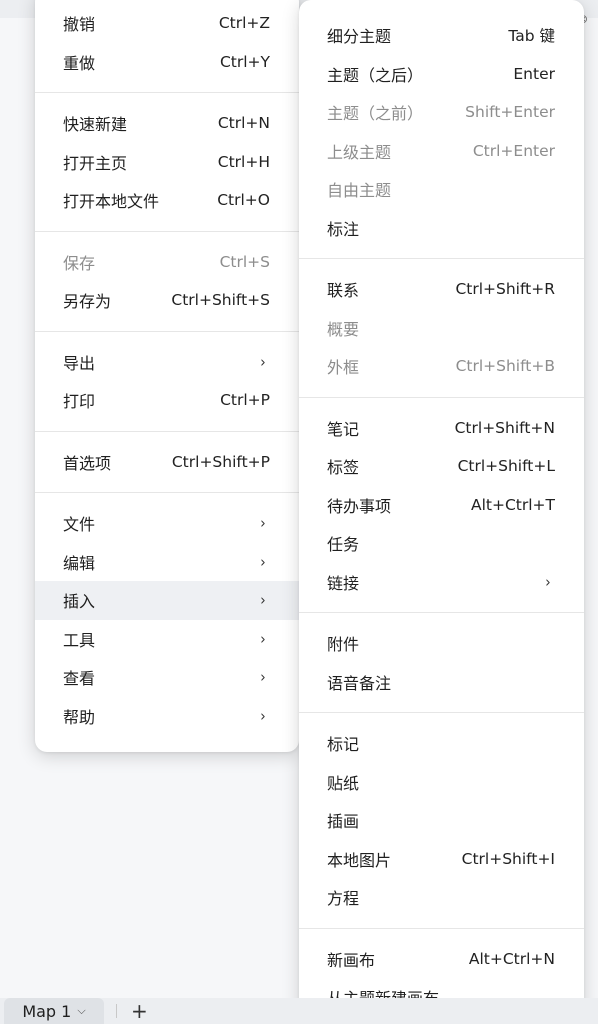  What do you see at coordinates (244, 261) in the screenshot?
I see `menu-item-shortcut: Ctrl+S` at bounding box center [244, 261].